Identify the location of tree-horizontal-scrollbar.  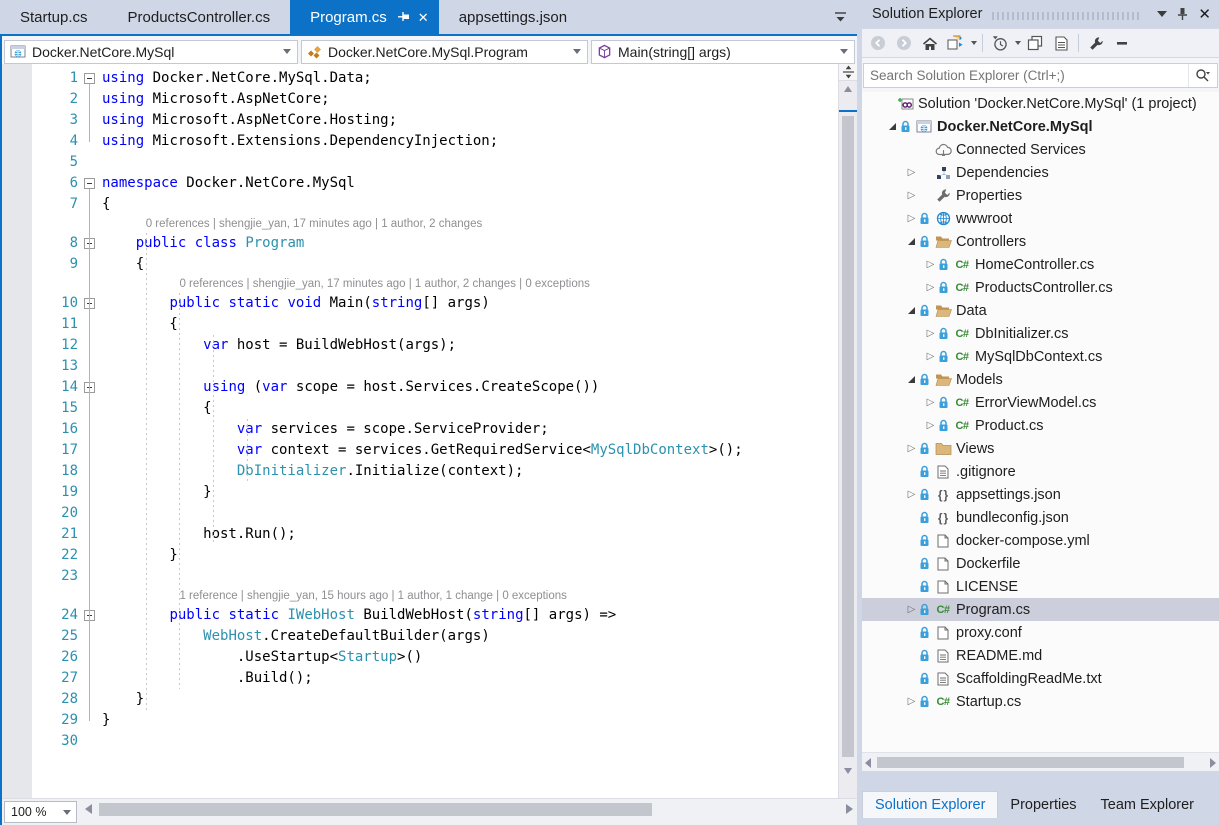
(1040, 761).